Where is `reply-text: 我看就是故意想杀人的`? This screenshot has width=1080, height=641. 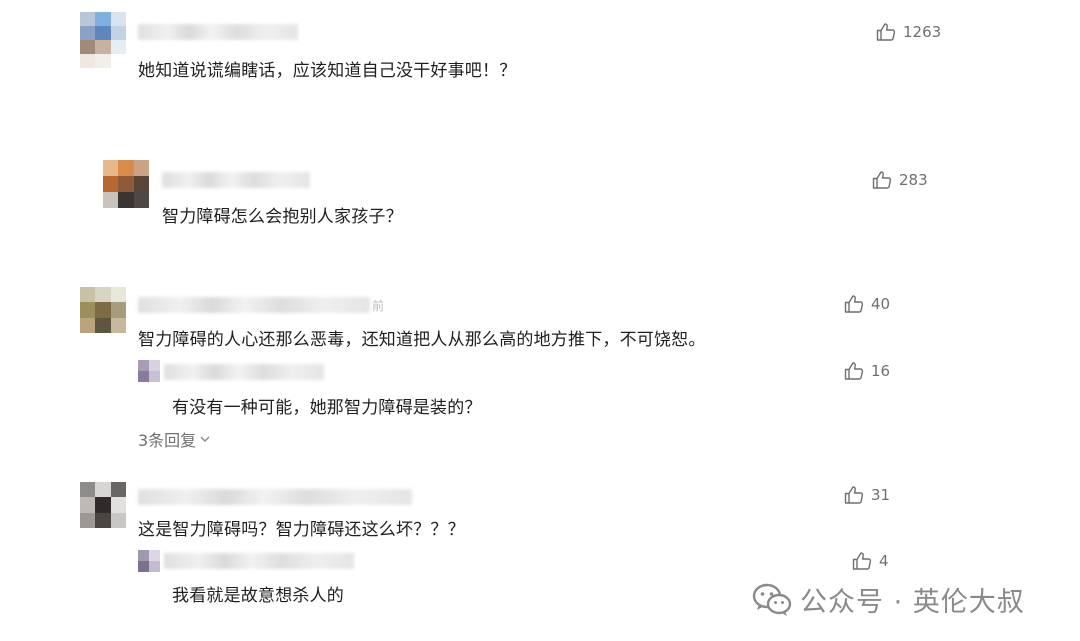
reply-text: 我看就是故意想杀人的 is located at coordinates (258, 596).